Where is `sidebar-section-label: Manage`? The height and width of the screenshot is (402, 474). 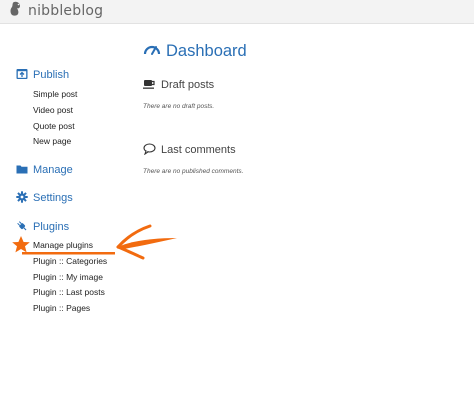 sidebar-section-label: Manage is located at coordinates (53, 170).